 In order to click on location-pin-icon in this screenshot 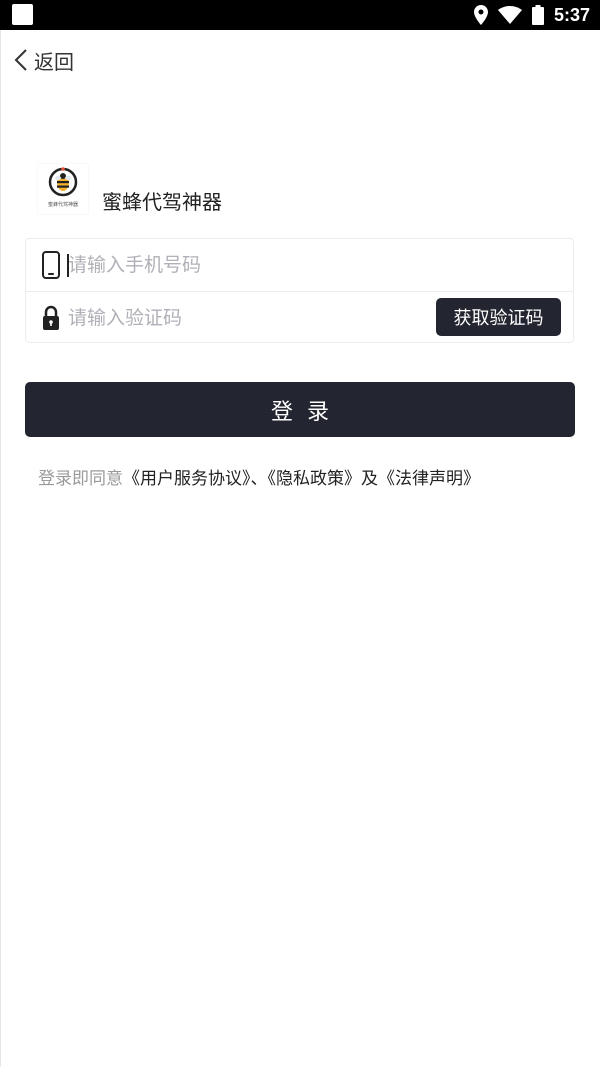, I will do `click(480, 15)`.